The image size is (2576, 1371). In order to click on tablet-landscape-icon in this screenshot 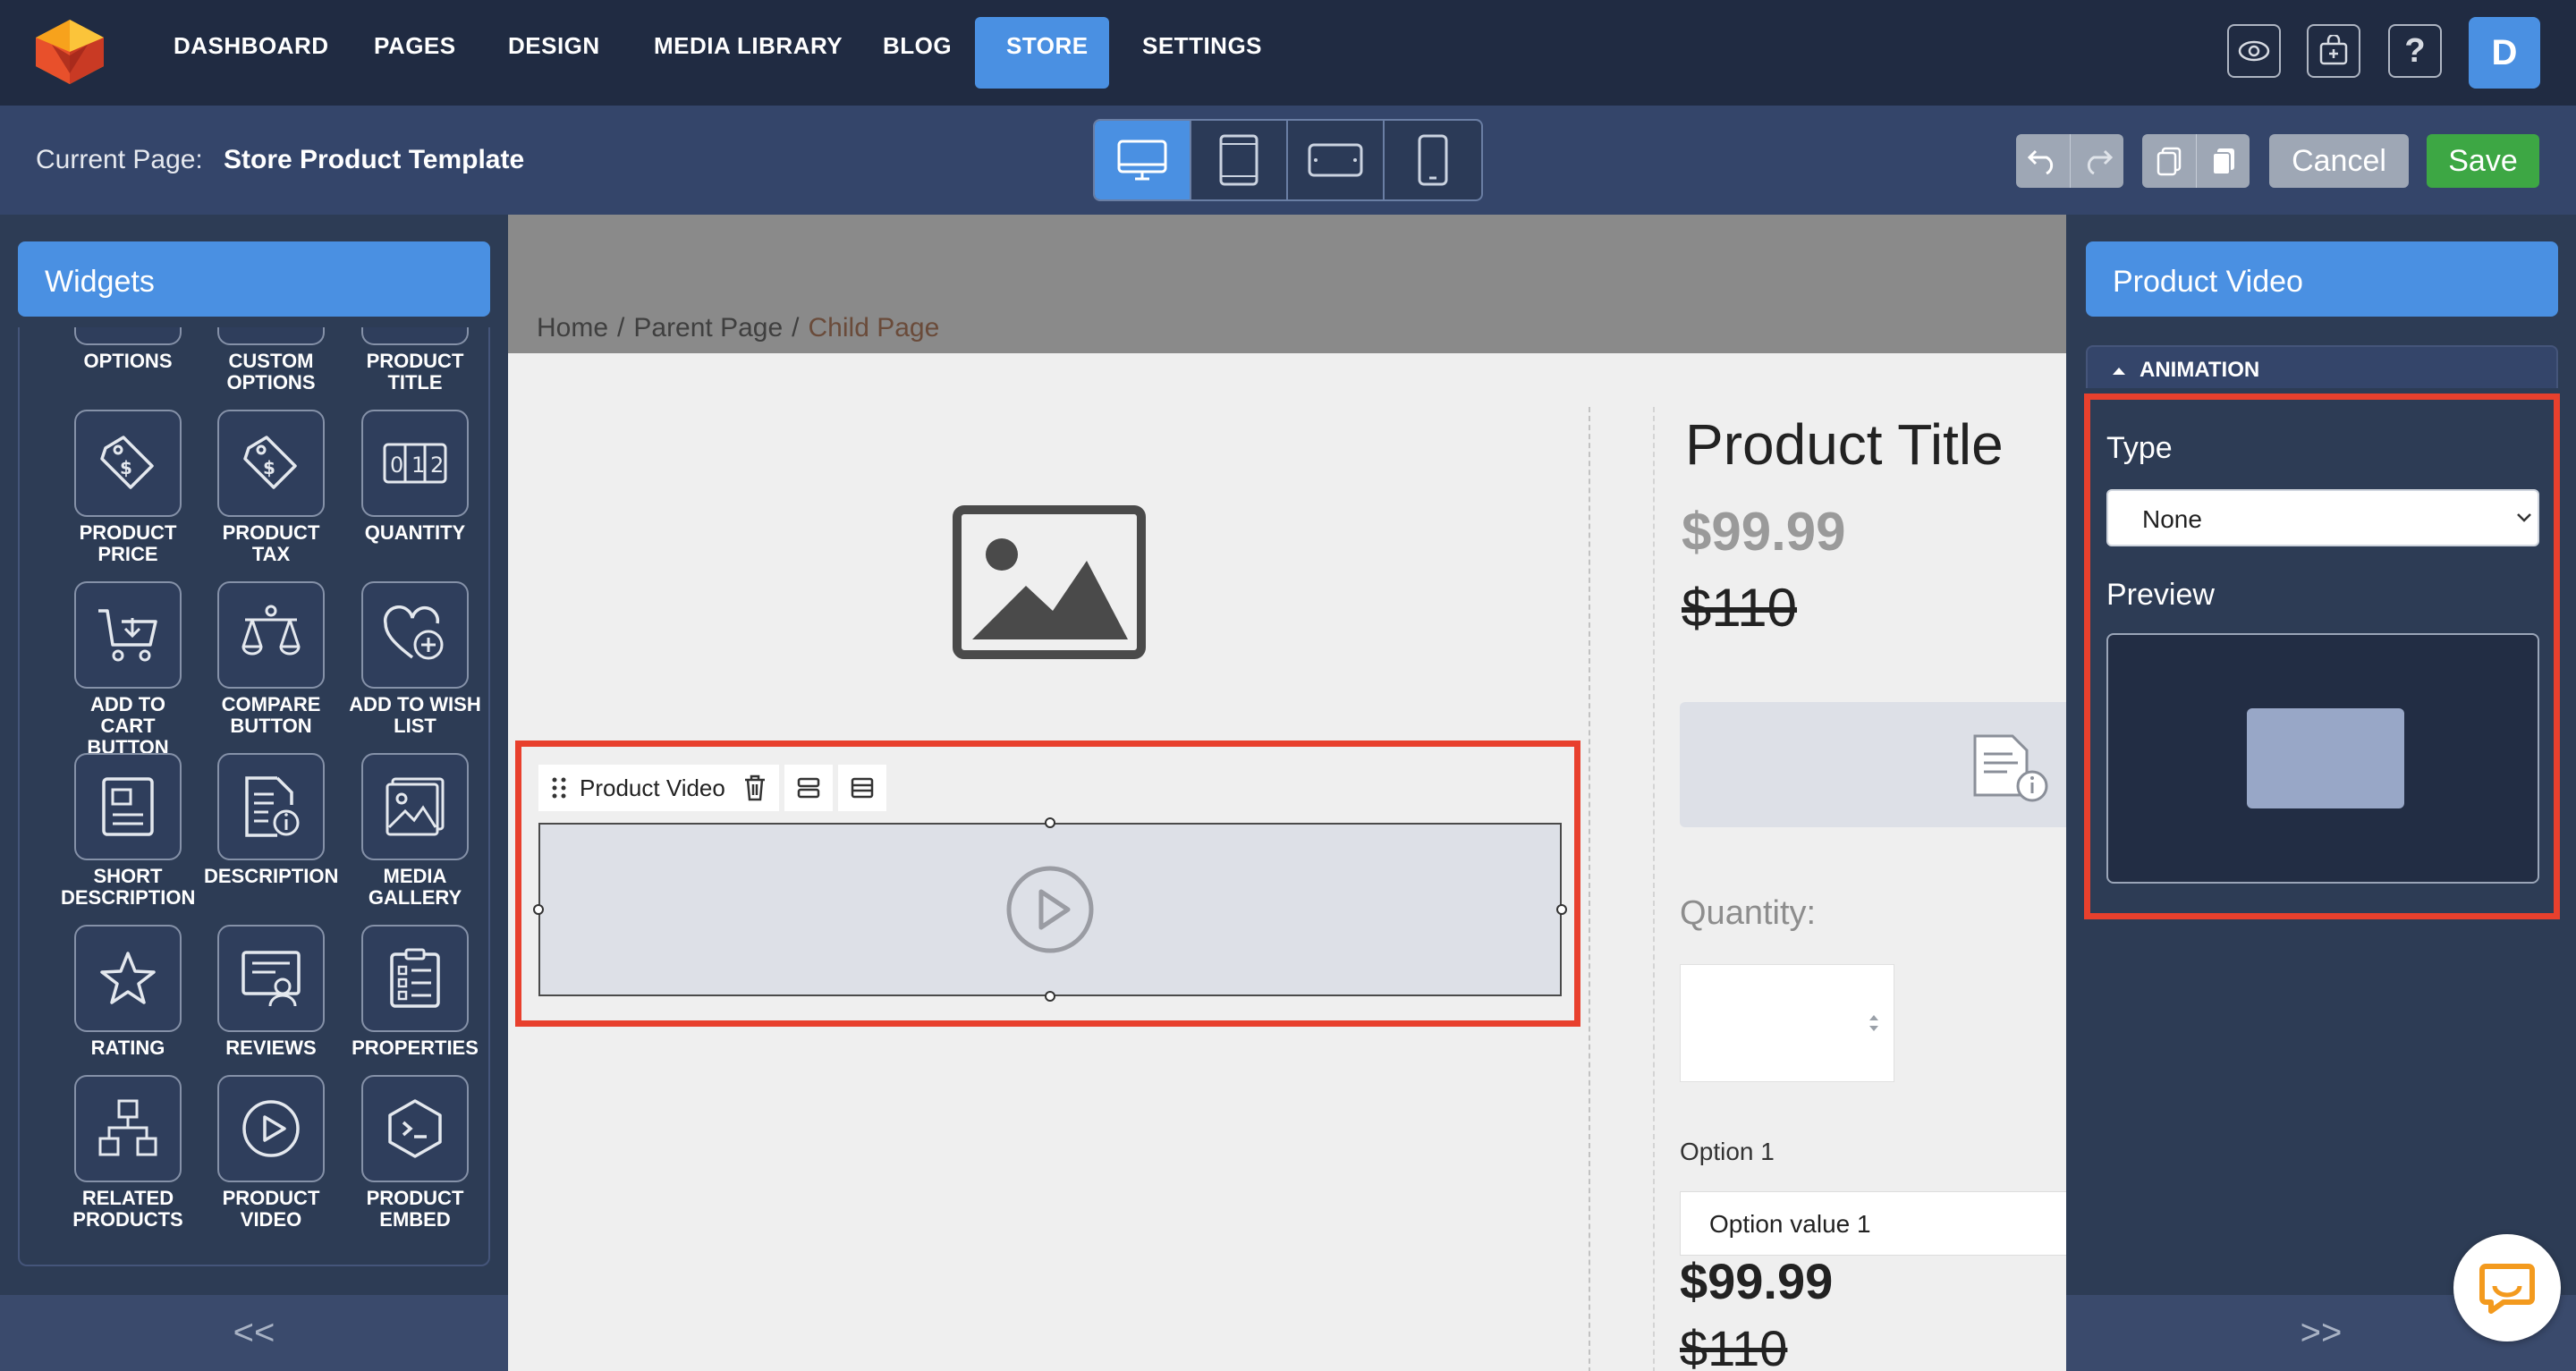, I will do `click(1335, 160)`.